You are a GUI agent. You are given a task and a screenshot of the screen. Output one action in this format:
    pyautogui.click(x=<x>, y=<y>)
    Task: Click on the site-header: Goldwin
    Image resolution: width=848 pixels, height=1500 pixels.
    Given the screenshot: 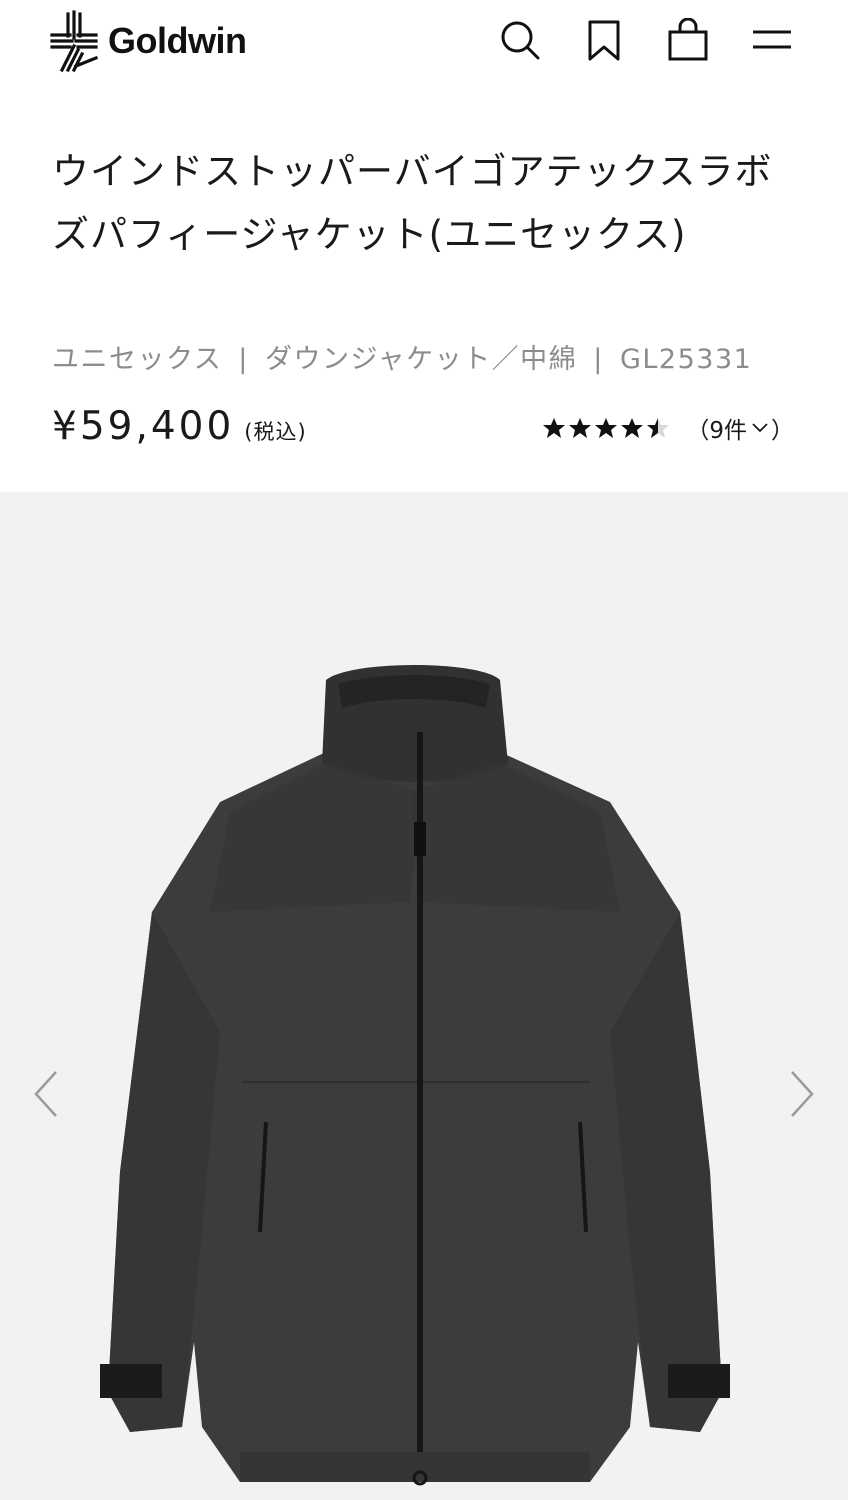 What is the action you would take?
    pyautogui.click(x=424, y=42)
    